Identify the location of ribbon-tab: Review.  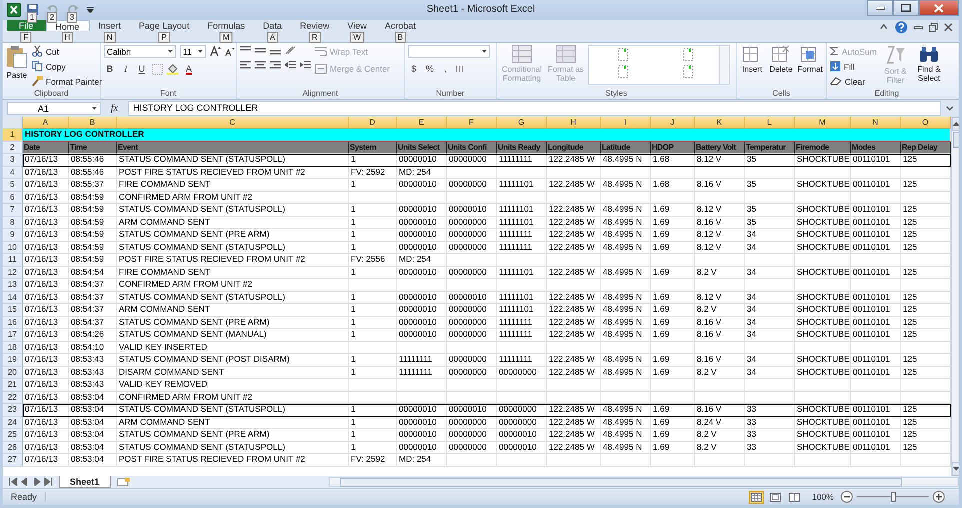
(315, 25).